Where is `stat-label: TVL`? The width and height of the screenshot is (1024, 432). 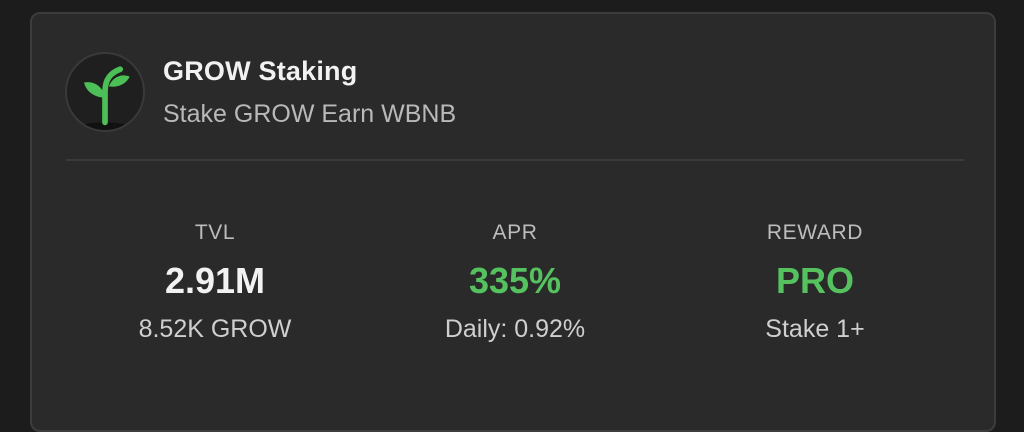
stat-label: TVL is located at coordinates (215, 232).